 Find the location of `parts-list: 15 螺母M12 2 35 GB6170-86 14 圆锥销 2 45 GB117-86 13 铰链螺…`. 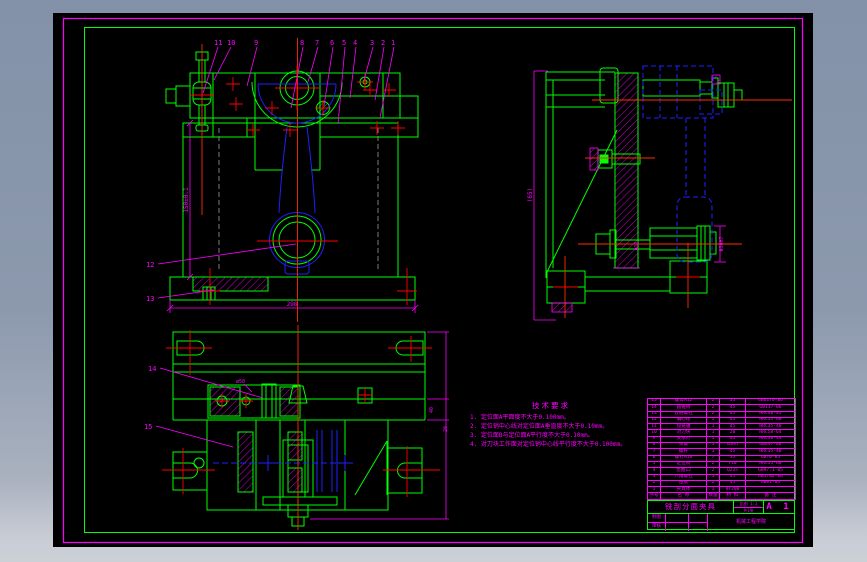

parts-list: 15 螺母M12 2 35 GB6170-86 14 圆锥销 2 45 GB117-86 13 铰链螺… is located at coordinates (721, 449).